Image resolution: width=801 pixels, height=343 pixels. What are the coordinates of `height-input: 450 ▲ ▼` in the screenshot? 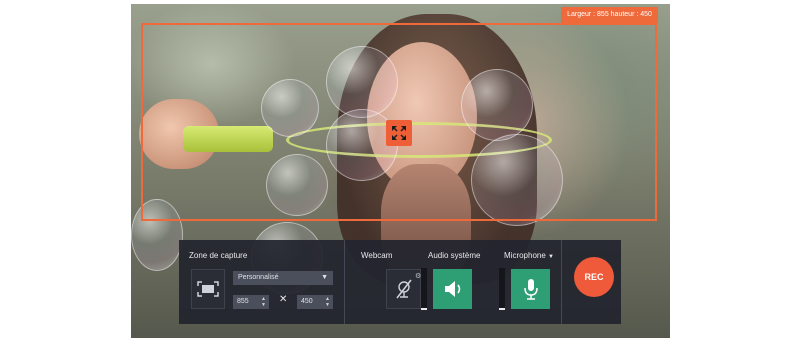 It's located at (315, 302).